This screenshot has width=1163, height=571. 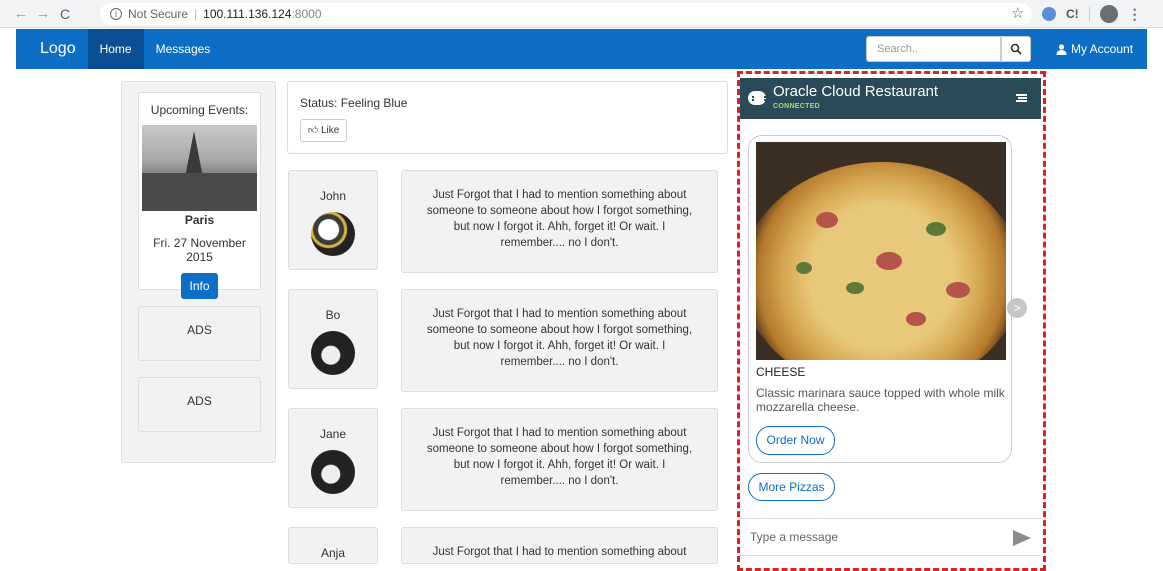 What do you see at coordinates (856, 91) in the screenshot?
I see `chat-title: Oracle Cloud Restaurant` at bounding box center [856, 91].